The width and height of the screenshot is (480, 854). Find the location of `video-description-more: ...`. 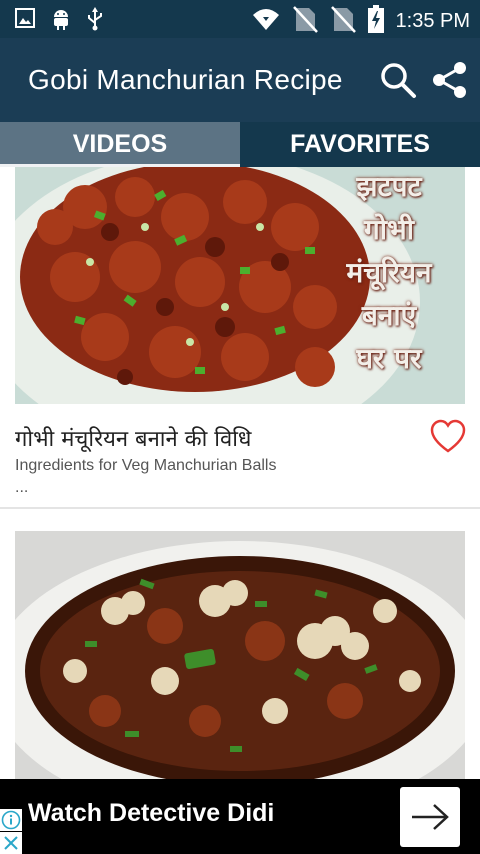

video-description-more: ... is located at coordinates (22, 487).